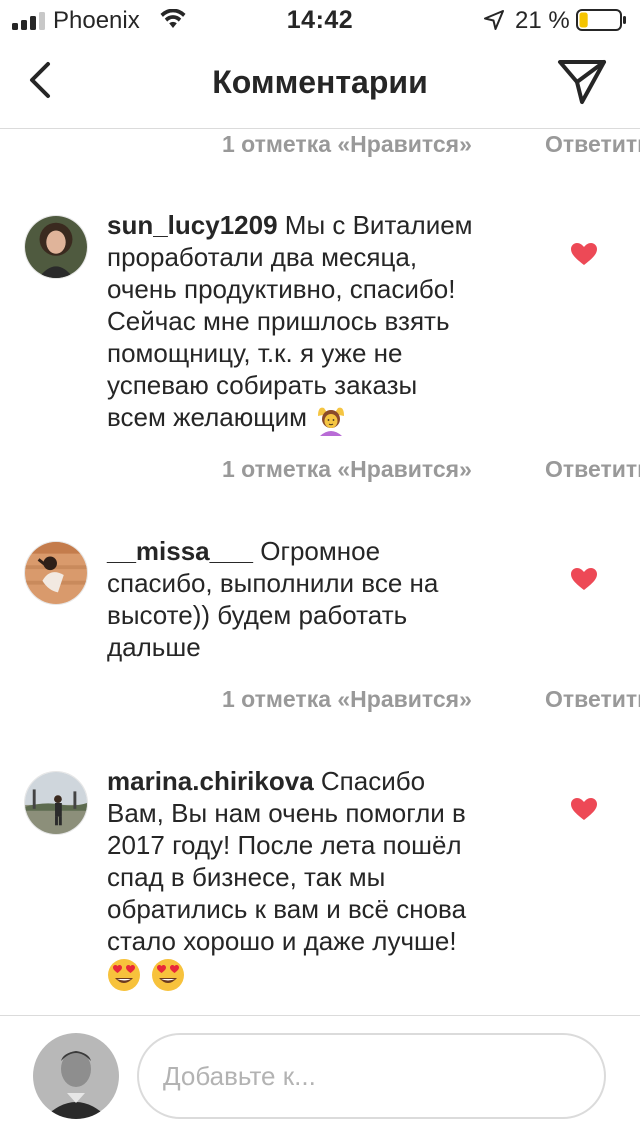 This screenshot has width=640, height=1137. I want to click on comment-username: __missa___, so click(180, 551).